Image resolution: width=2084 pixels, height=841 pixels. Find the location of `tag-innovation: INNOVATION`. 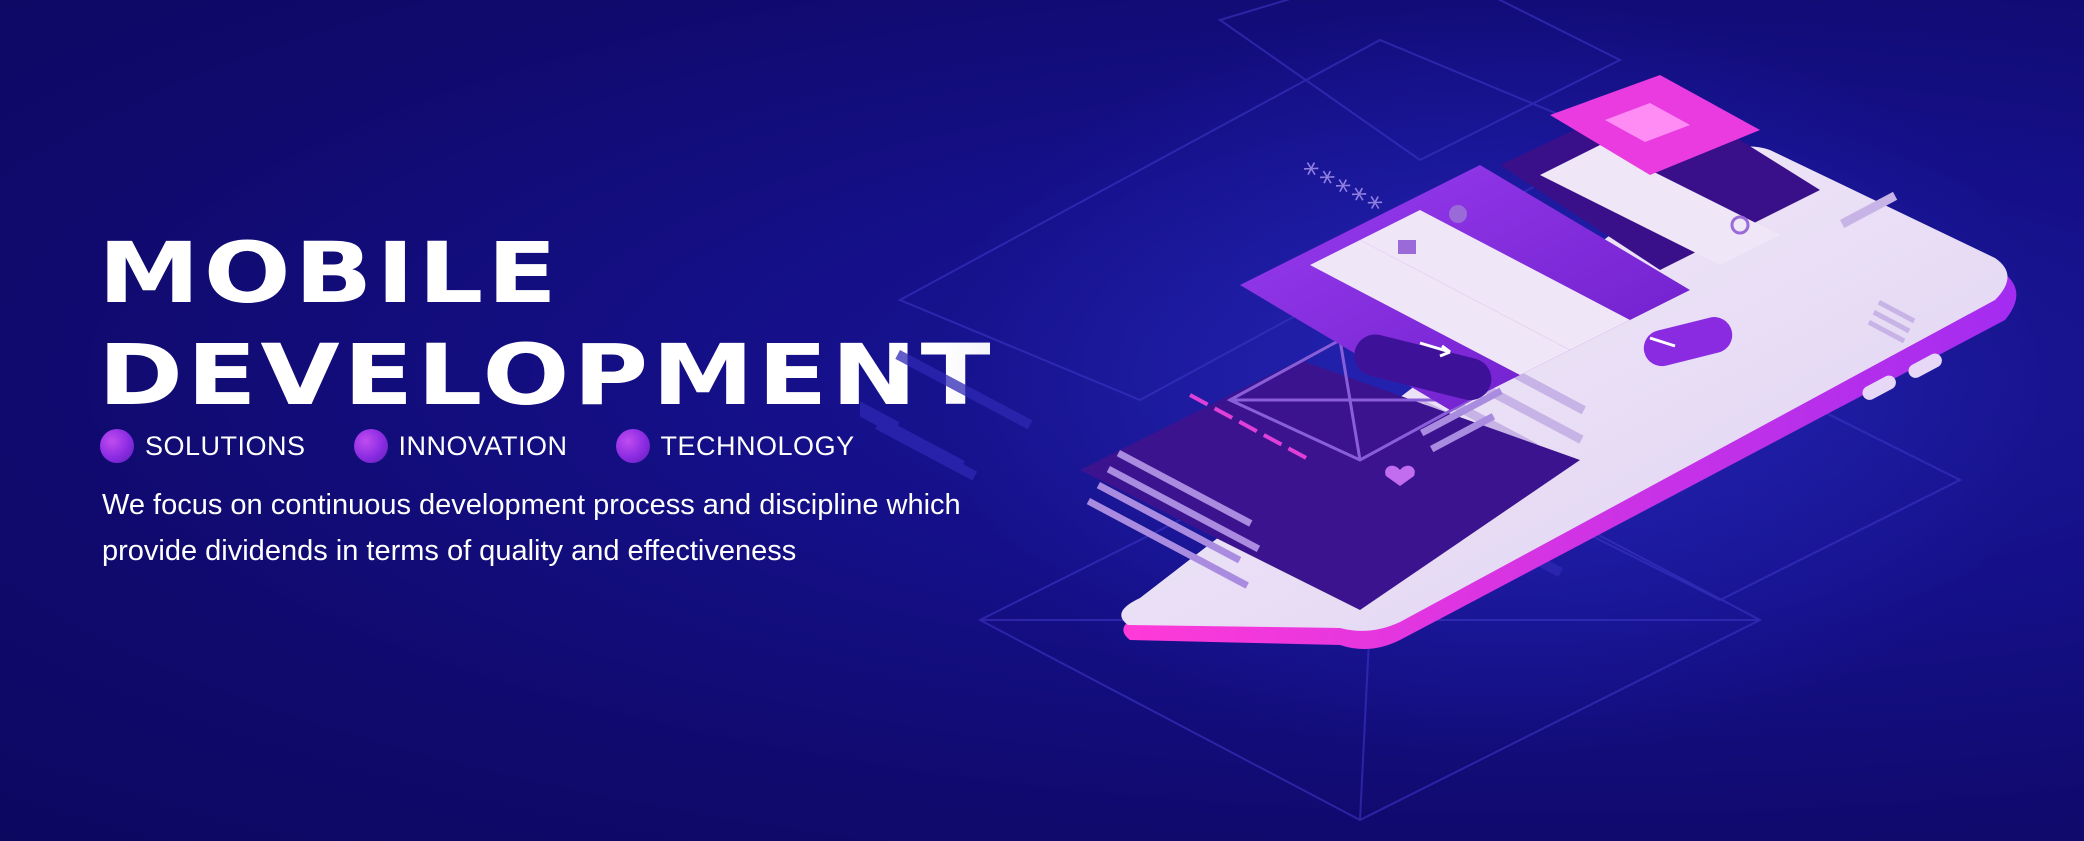

tag-innovation: INNOVATION is located at coordinates (460, 446).